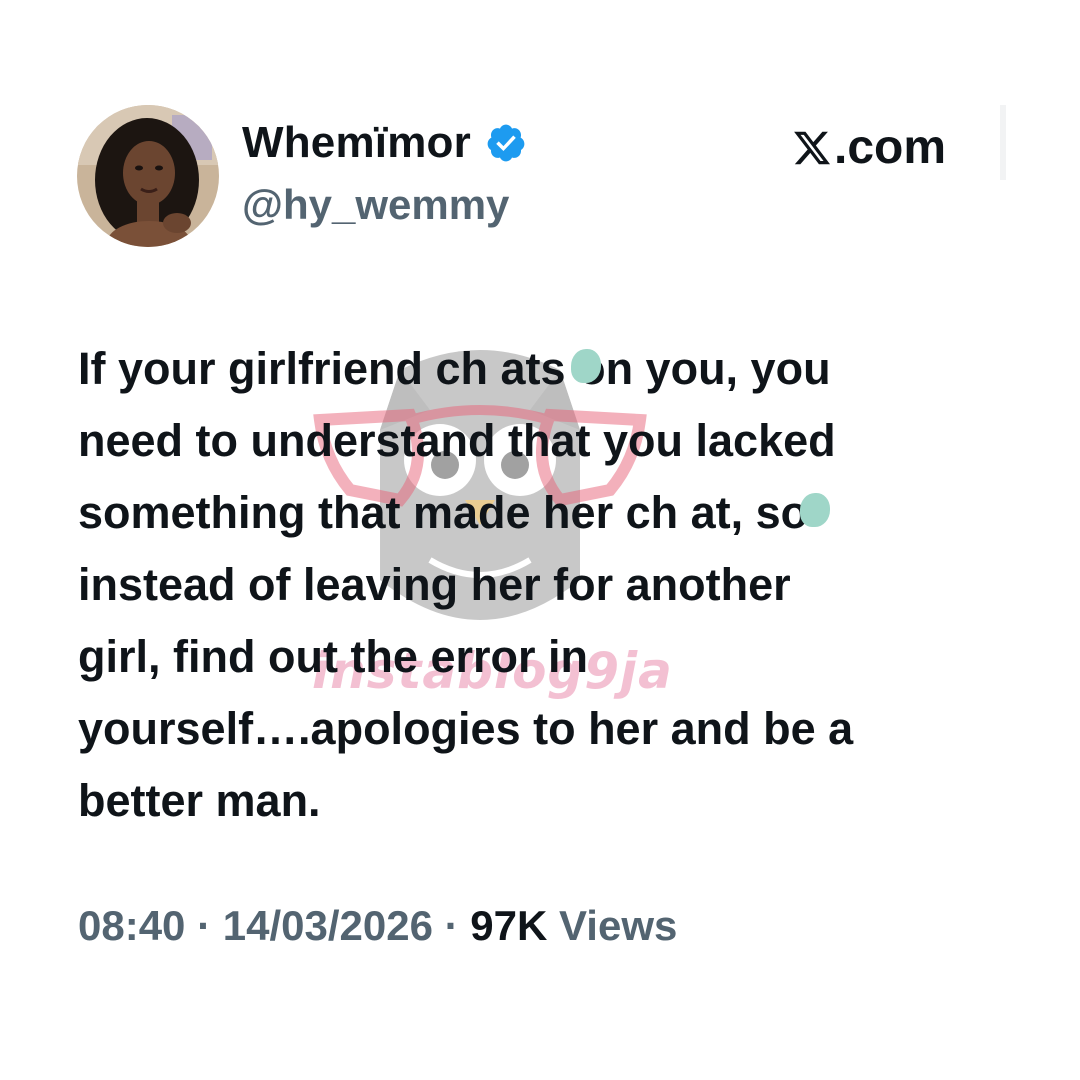 The image size is (1080, 1080). I want to click on brand-label: .com, so click(869, 148).